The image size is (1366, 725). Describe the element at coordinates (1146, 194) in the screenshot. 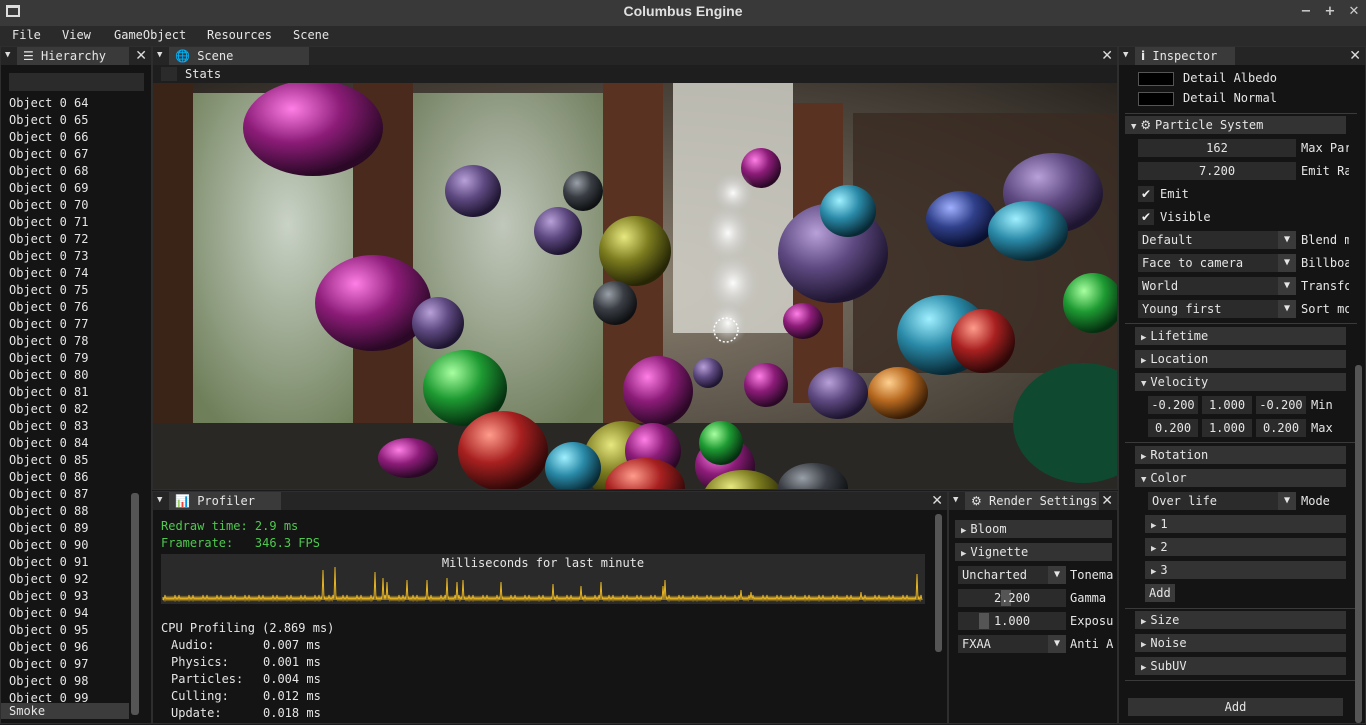

I see `emit-checkbox: ✔` at that location.